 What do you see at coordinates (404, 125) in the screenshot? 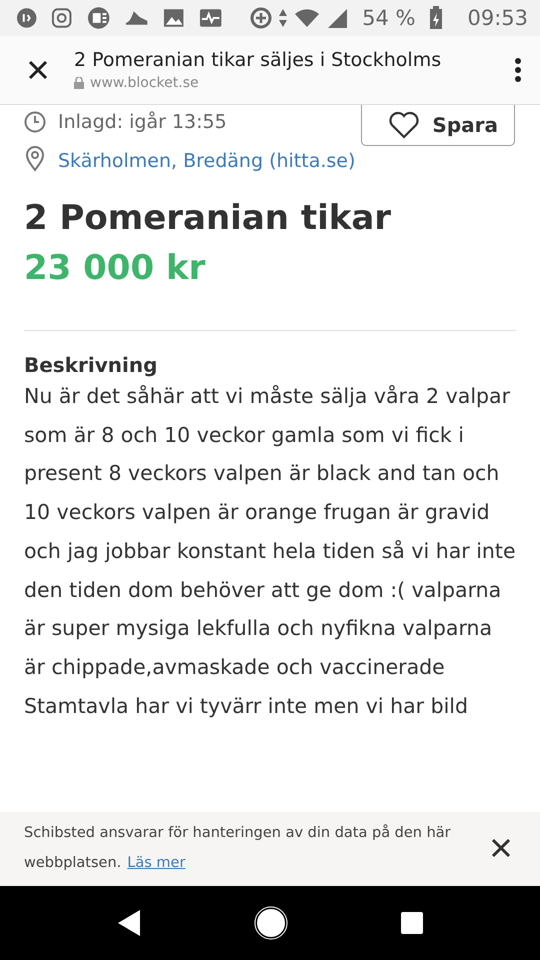
I see `heart-icon` at bounding box center [404, 125].